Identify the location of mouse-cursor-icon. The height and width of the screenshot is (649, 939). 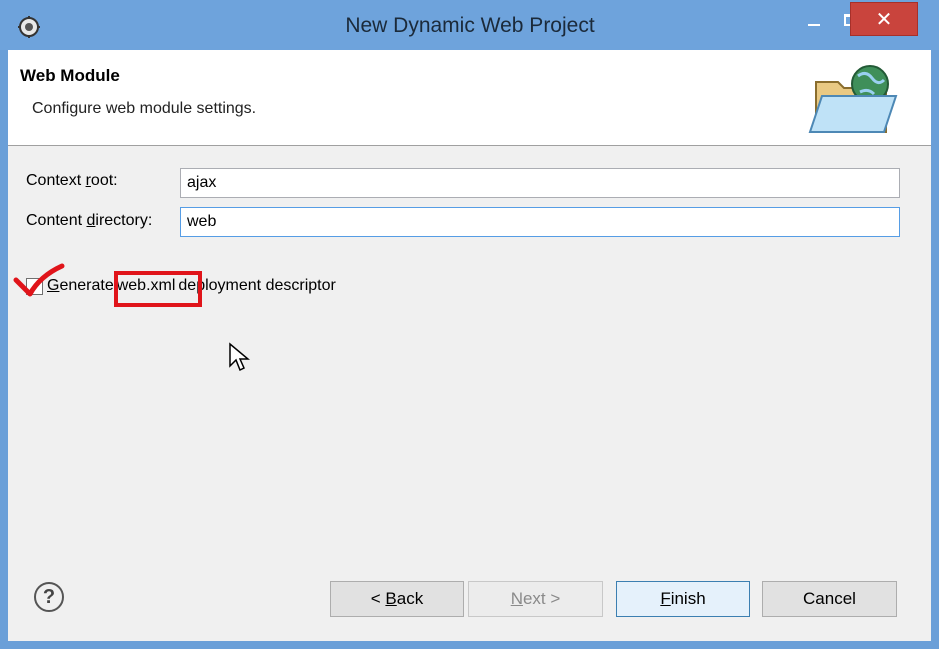
(239, 357).